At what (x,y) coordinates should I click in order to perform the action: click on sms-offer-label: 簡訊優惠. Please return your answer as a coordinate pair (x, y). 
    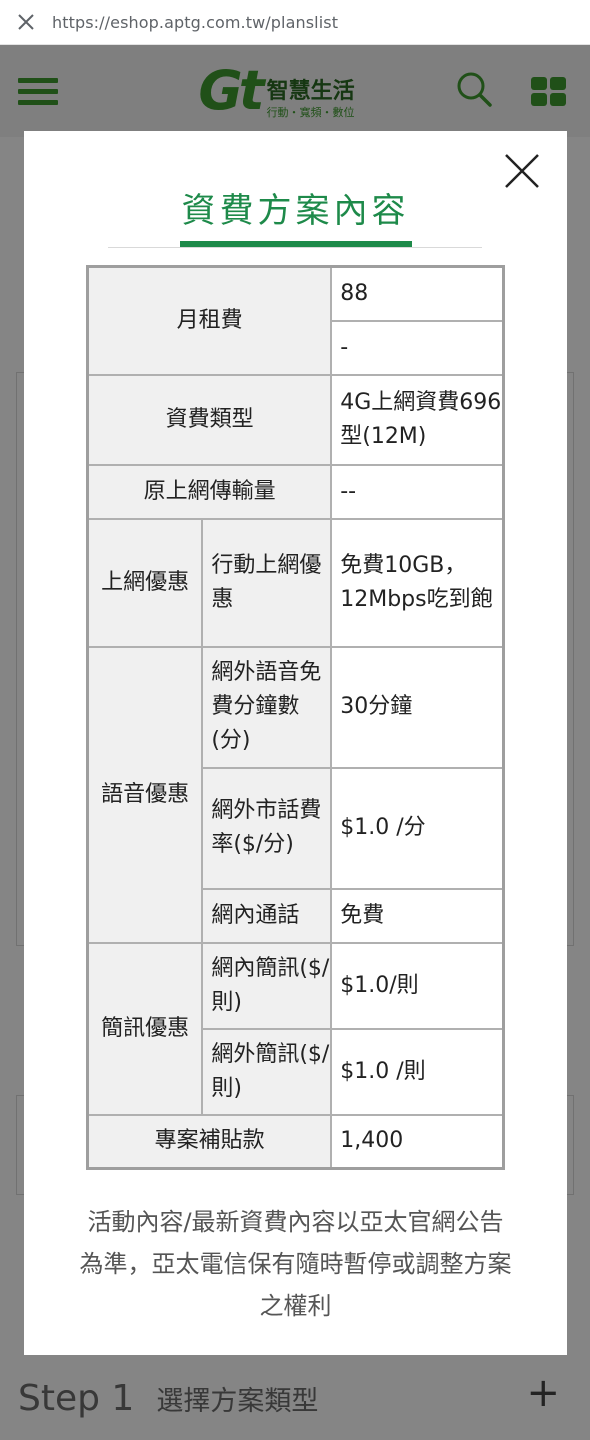
    Looking at the image, I should click on (145, 1028).